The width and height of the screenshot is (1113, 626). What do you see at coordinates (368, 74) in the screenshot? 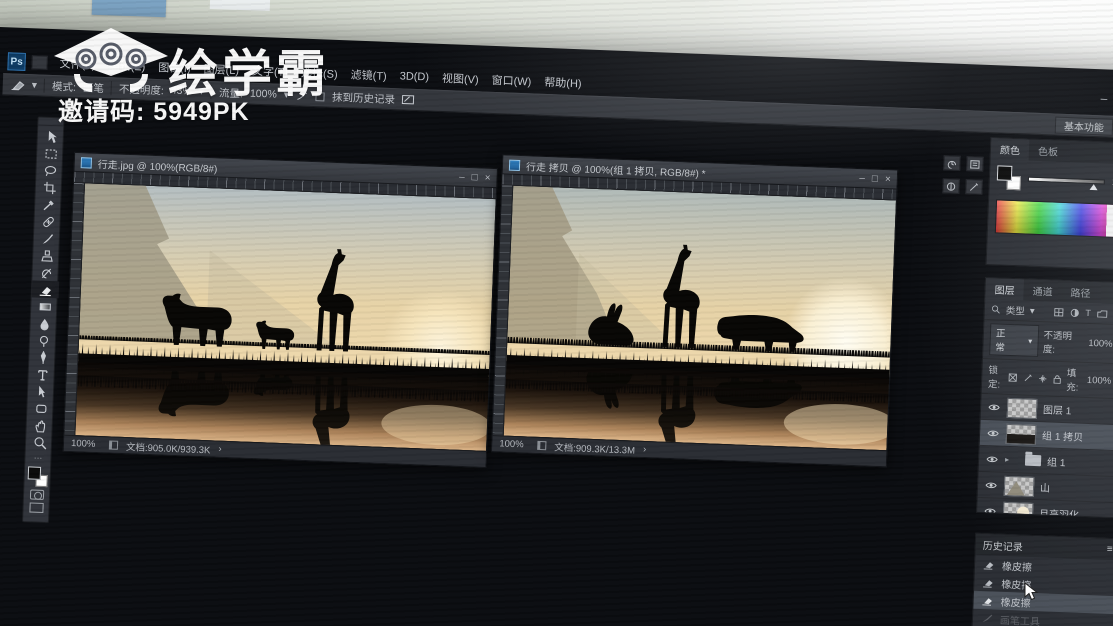
I see `menu-filter: 滤镜(T)` at bounding box center [368, 74].